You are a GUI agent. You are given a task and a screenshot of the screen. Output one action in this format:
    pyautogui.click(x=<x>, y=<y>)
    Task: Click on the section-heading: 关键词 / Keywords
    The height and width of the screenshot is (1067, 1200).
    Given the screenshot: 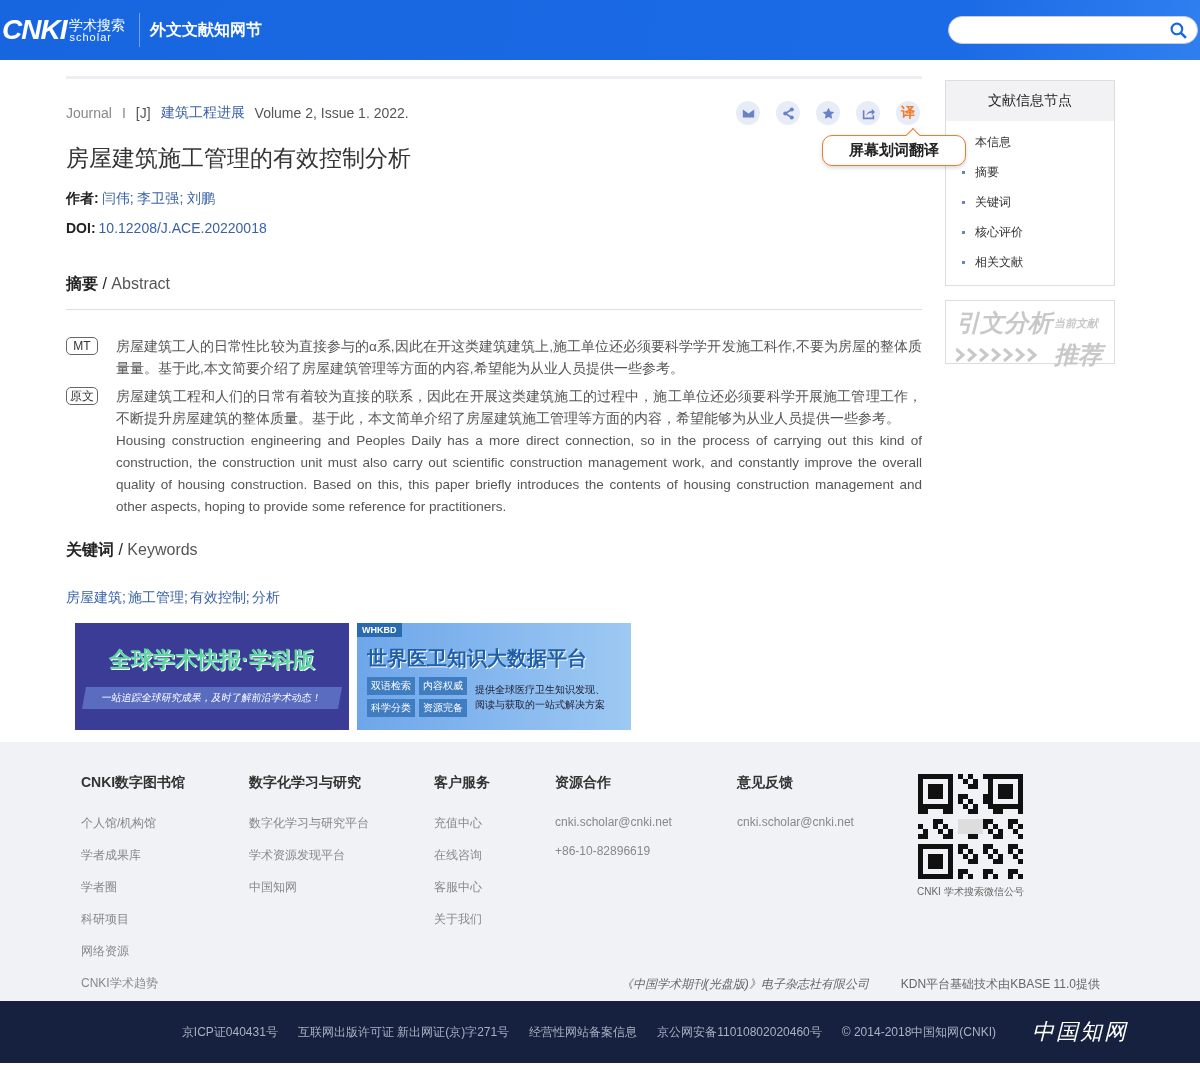 What is the action you would take?
    pyautogui.click(x=132, y=550)
    